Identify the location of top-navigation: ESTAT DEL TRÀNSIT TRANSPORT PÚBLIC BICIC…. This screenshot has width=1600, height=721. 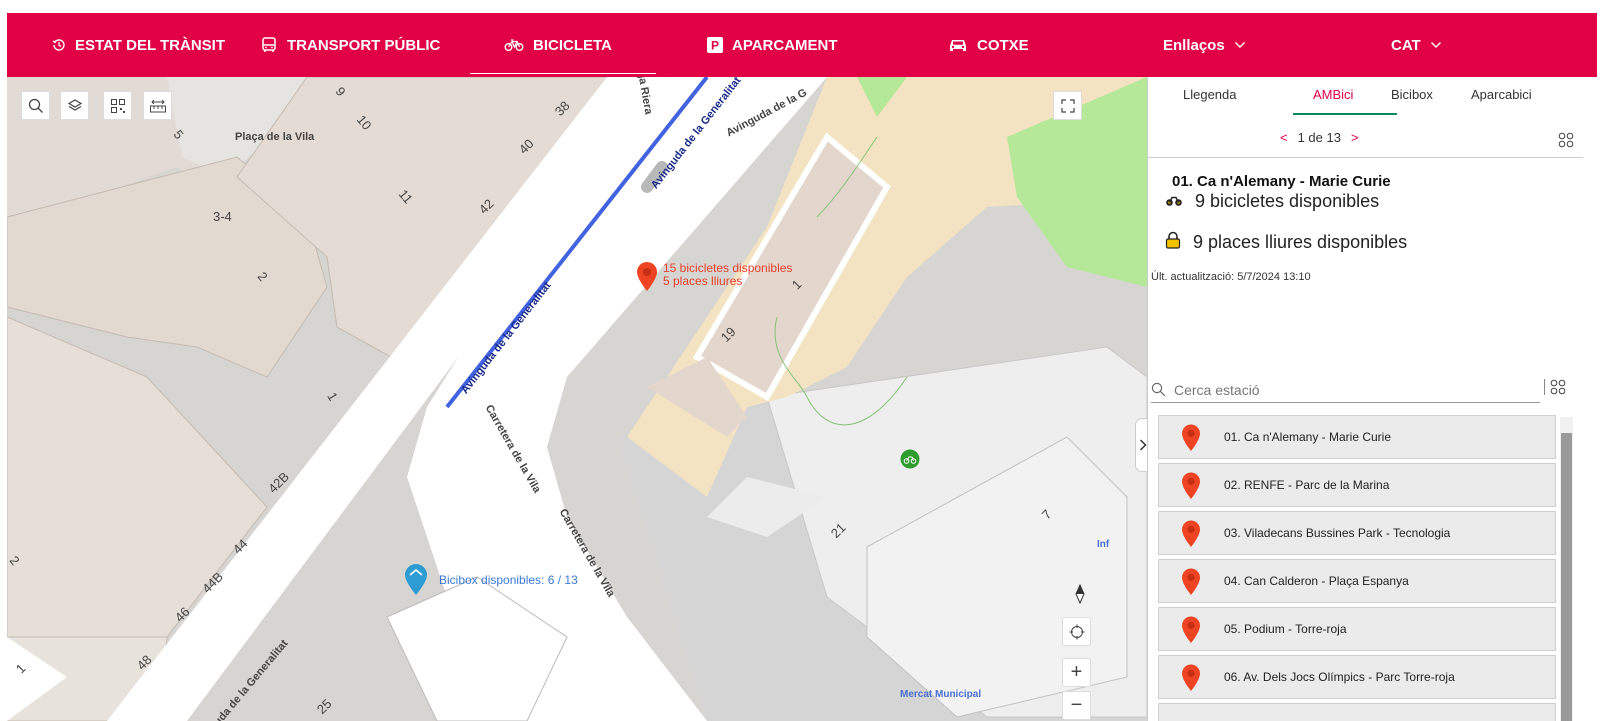
(800, 38).